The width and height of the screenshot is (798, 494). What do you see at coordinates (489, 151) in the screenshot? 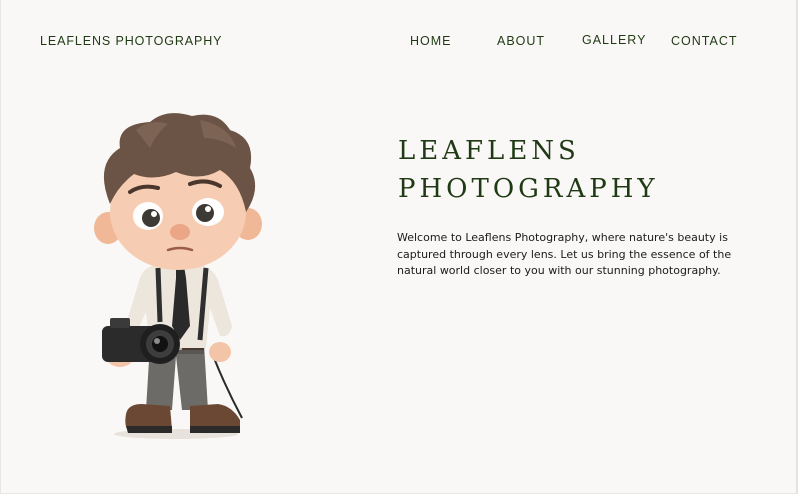
I see `hero-title-line-1: LEAFLENS` at bounding box center [489, 151].